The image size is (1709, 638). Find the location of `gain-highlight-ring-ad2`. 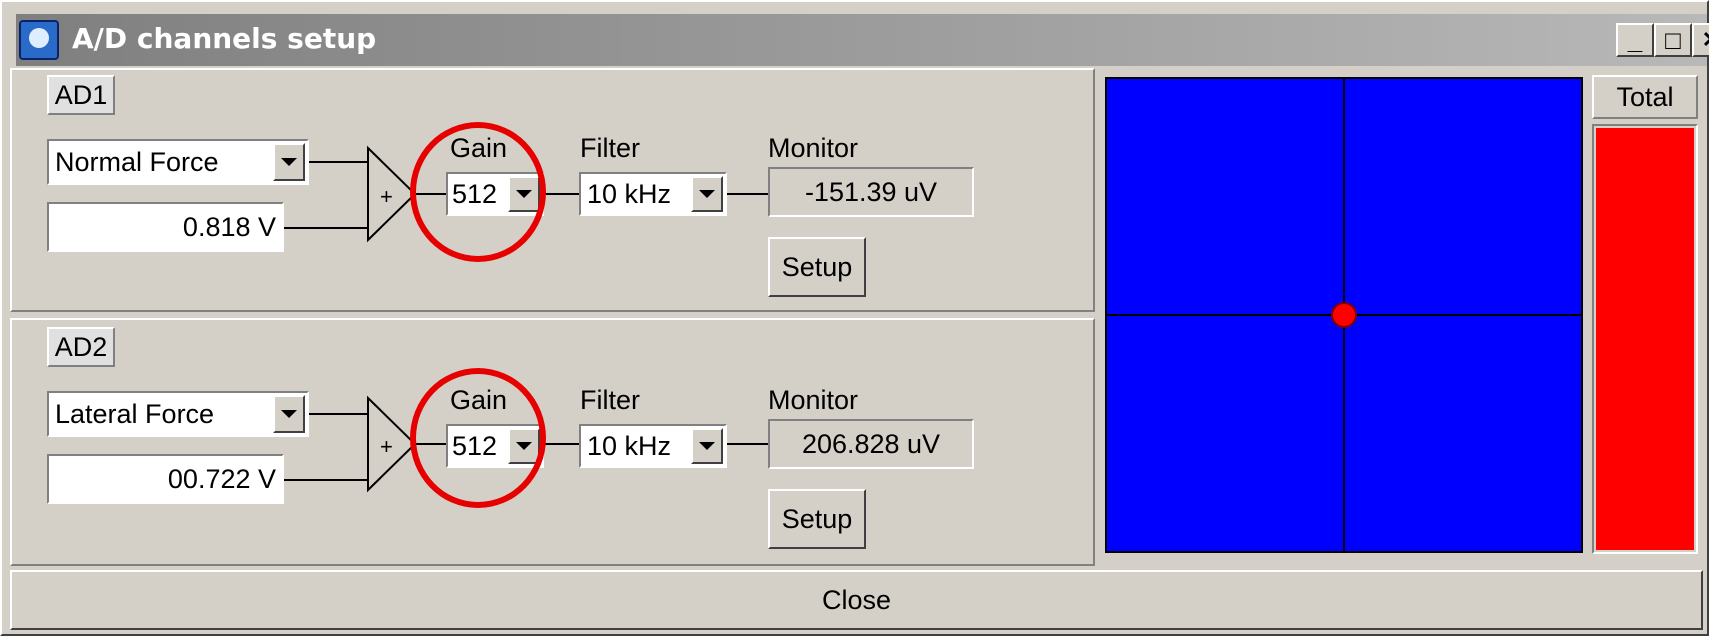

gain-highlight-ring-ad2 is located at coordinates (478, 438).